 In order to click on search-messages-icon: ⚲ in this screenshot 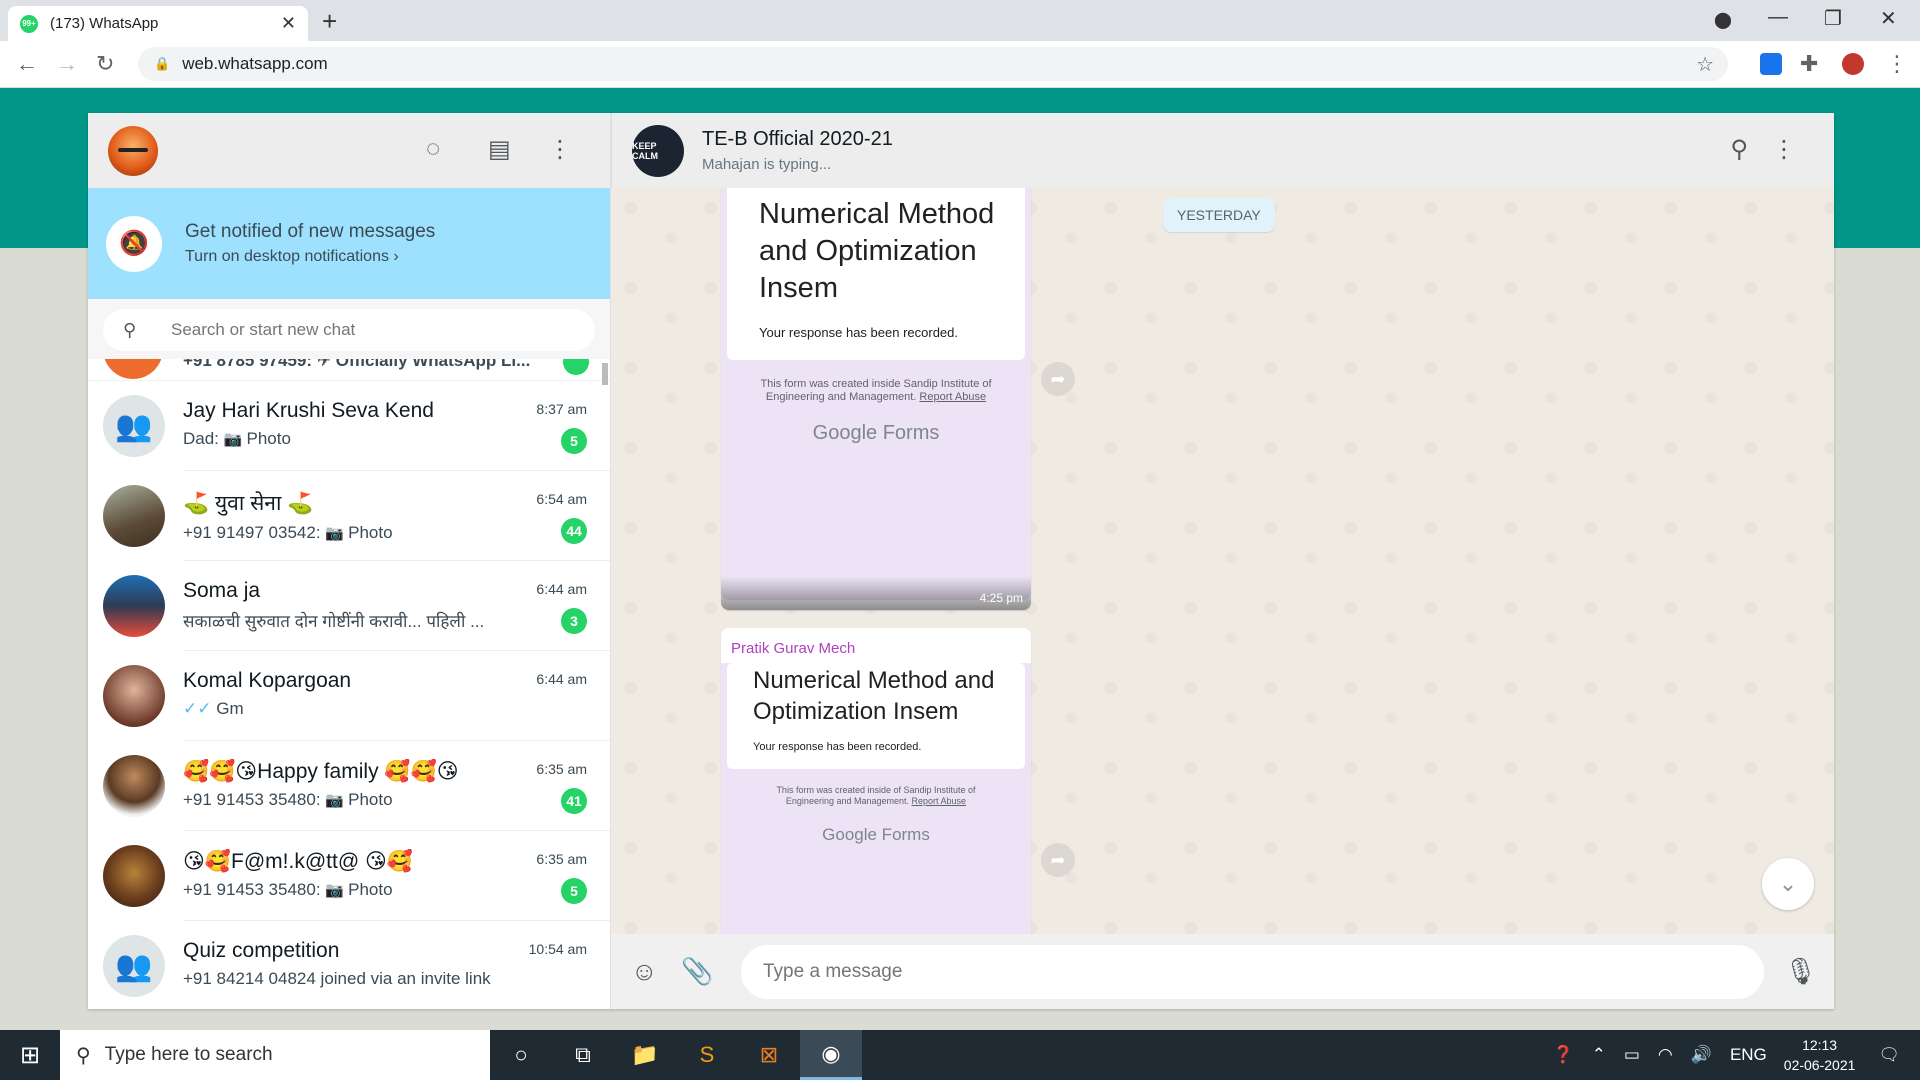, I will do `click(1739, 149)`.